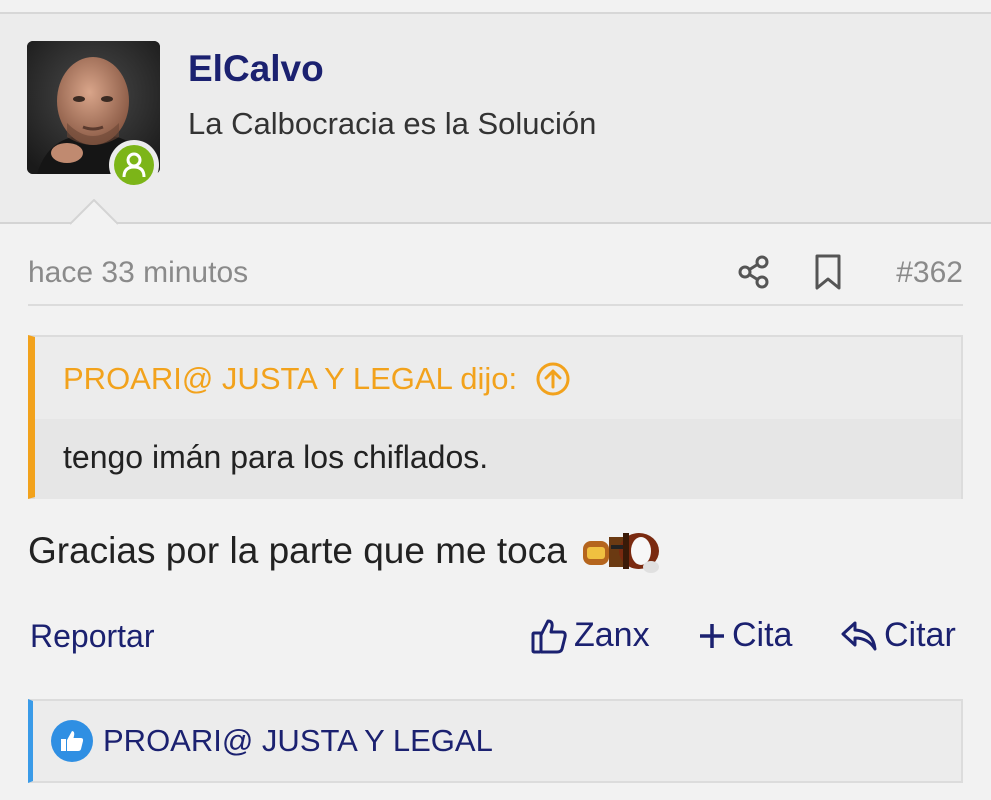 This screenshot has height=800, width=991. I want to click on username: ElCalvo, so click(256, 69).